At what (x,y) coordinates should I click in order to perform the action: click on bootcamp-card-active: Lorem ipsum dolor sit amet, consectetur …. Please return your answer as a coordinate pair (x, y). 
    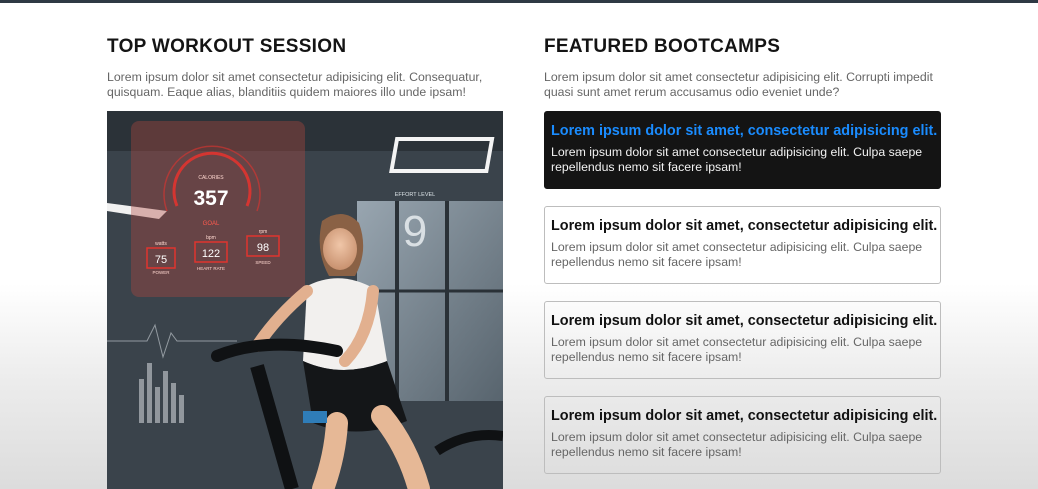
    Looking at the image, I should click on (742, 150).